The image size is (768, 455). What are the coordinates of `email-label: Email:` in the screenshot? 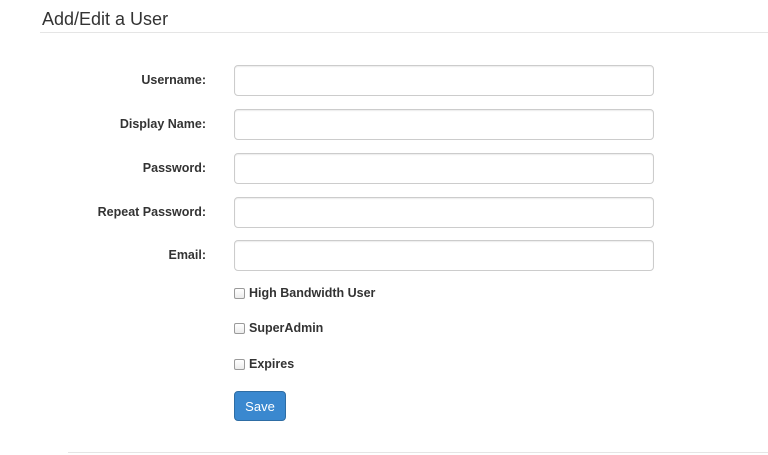 It's located at (187, 255).